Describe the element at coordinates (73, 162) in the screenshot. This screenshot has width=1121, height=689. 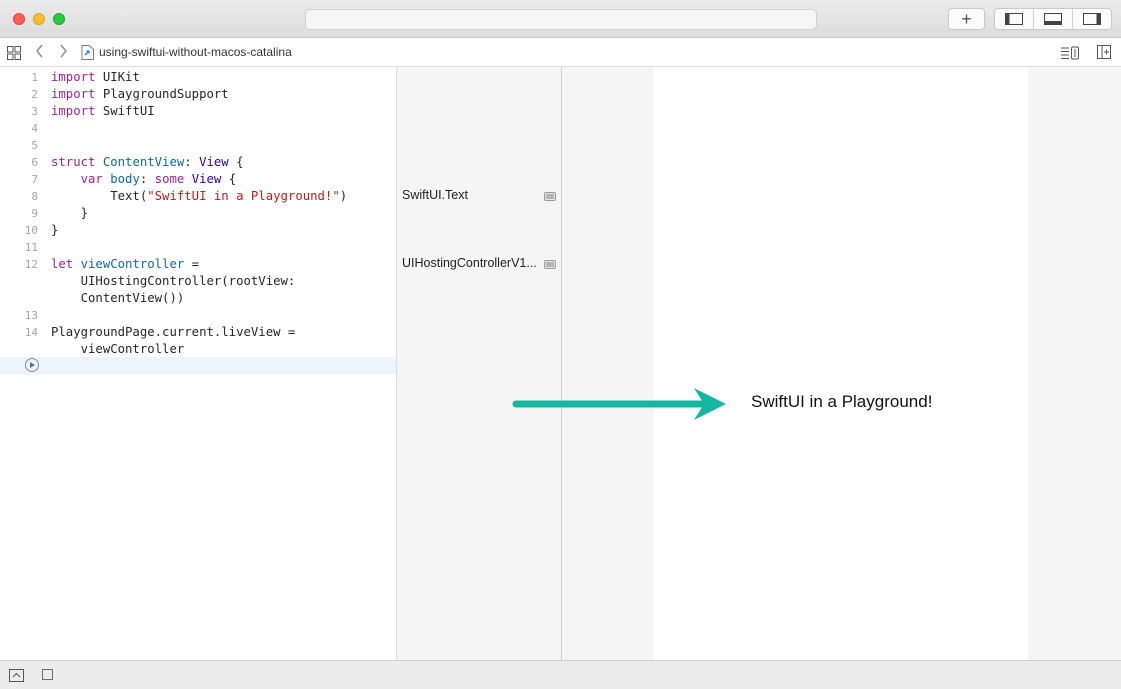
I see `code-token: struct` at that location.